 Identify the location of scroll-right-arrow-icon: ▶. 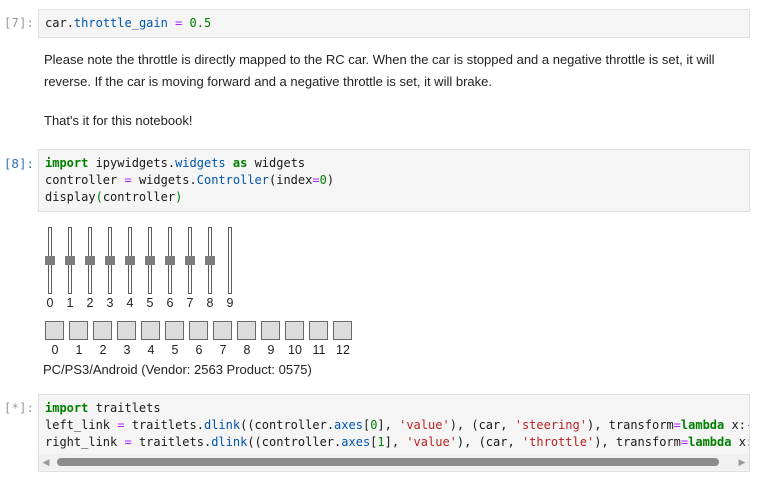
(742, 462).